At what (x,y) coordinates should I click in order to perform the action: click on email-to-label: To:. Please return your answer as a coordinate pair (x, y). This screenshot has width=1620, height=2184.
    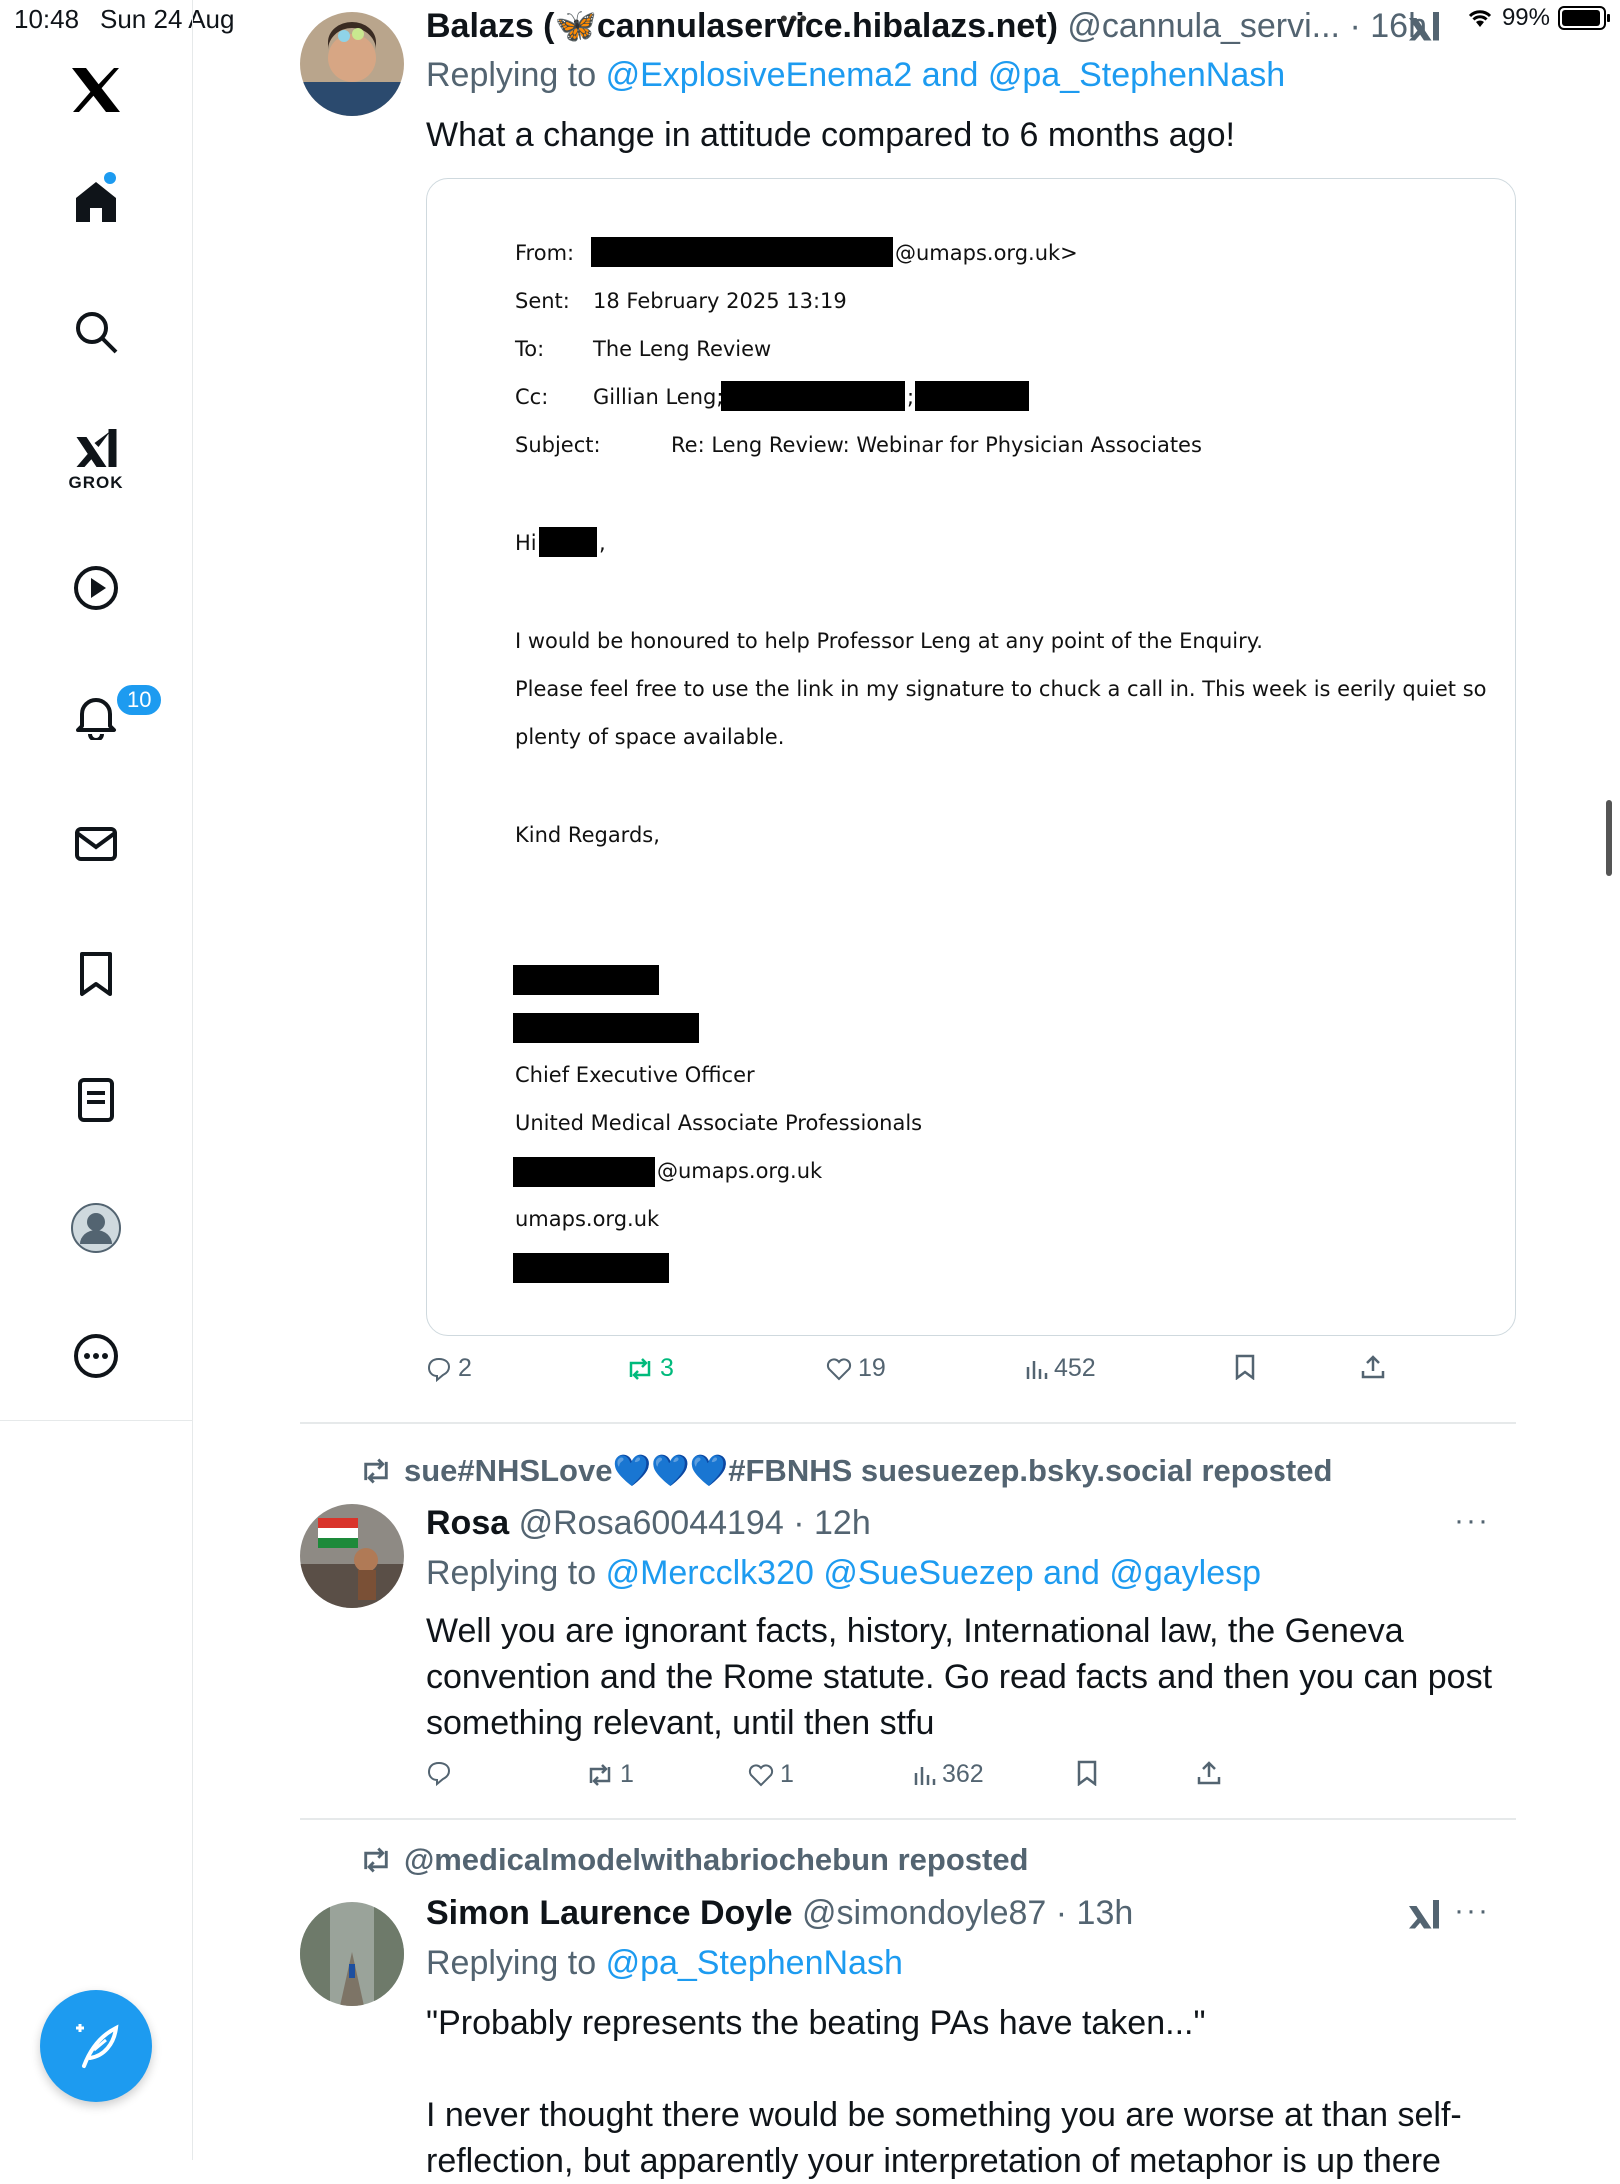
    Looking at the image, I should click on (530, 349).